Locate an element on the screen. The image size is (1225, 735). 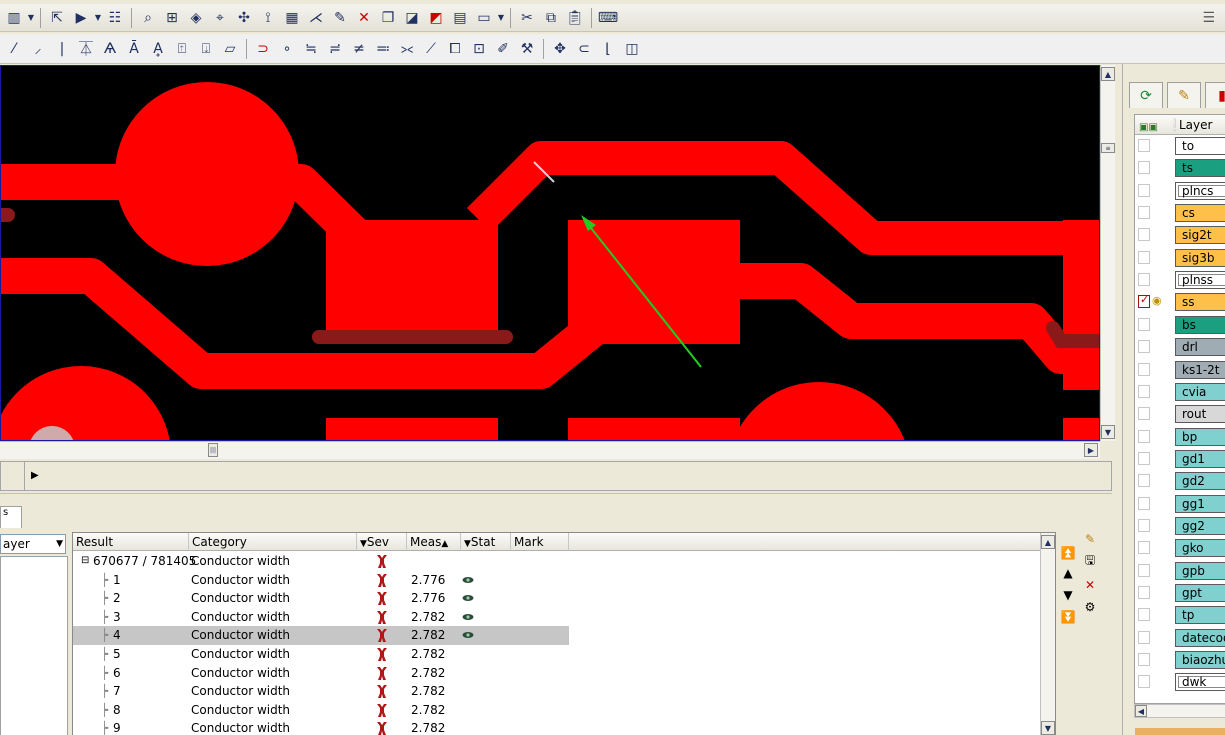
result-row: ┝ 9 Conductor width 2.782 is located at coordinates (558, 727).